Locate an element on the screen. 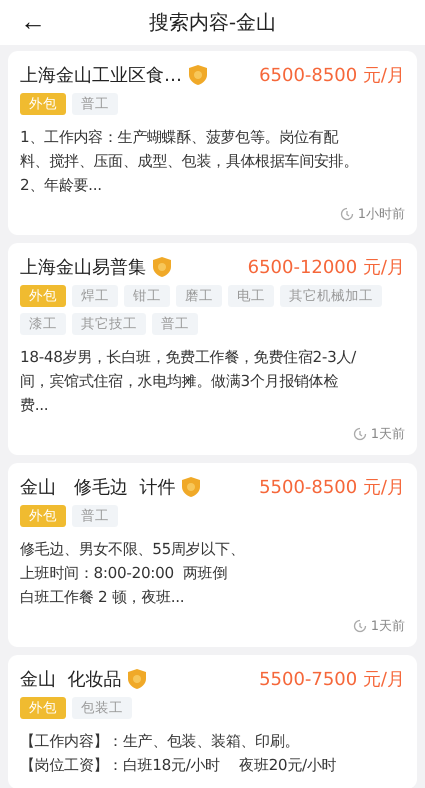 The image size is (425, 788). description-line: 修毛边、男女不限、55周岁以下、 is located at coordinates (133, 549).